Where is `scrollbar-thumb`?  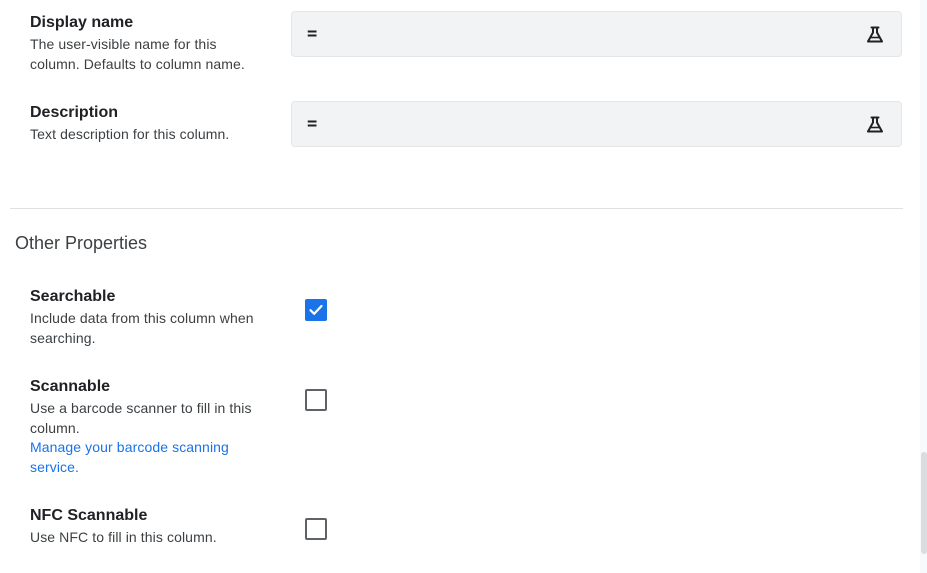 scrollbar-thumb is located at coordinates (924, 503).